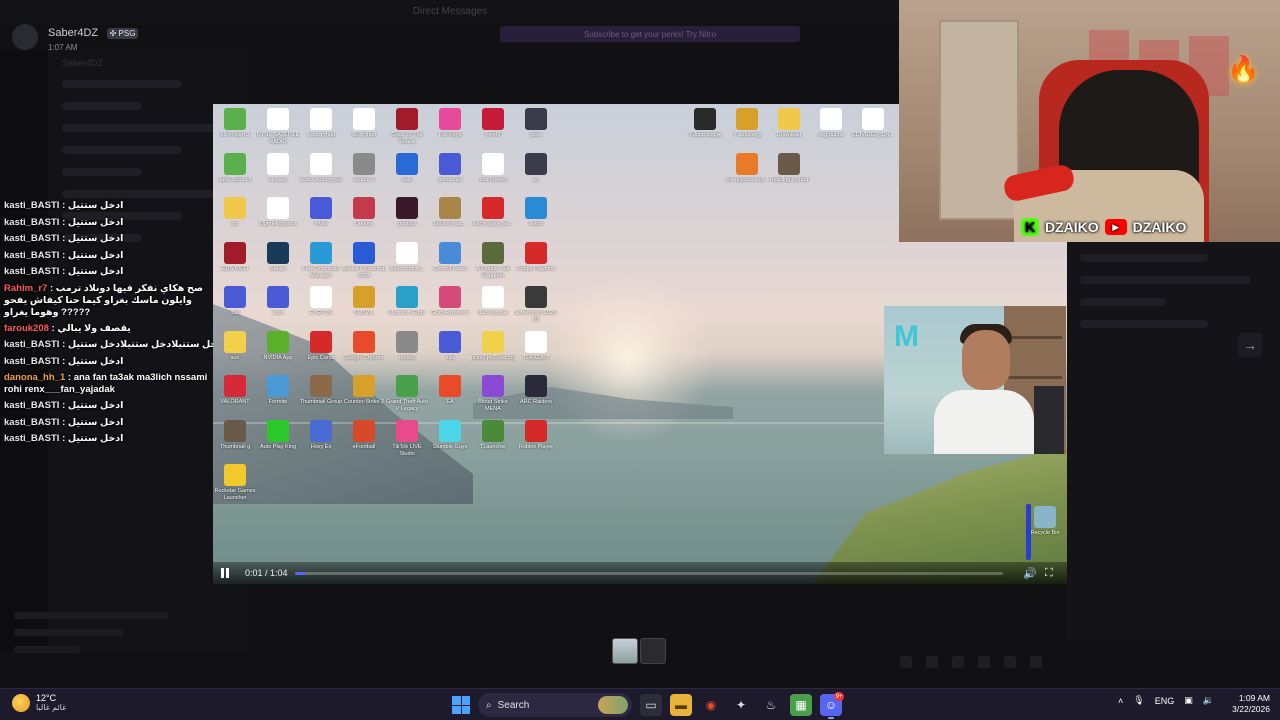  I want to click on next-arrow-button: →, so click(1250, 345).